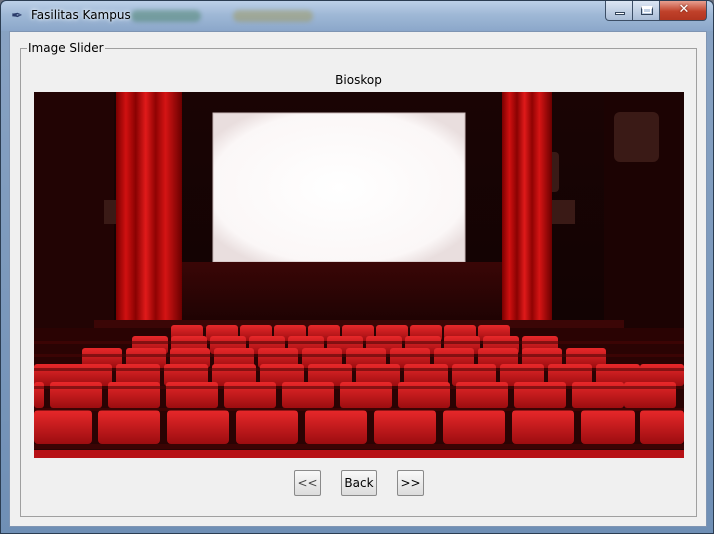 The image size is (714, 534). Describe the element at coordinates (410, 483) in the screenshot. I see `next-button: >>` at that location.